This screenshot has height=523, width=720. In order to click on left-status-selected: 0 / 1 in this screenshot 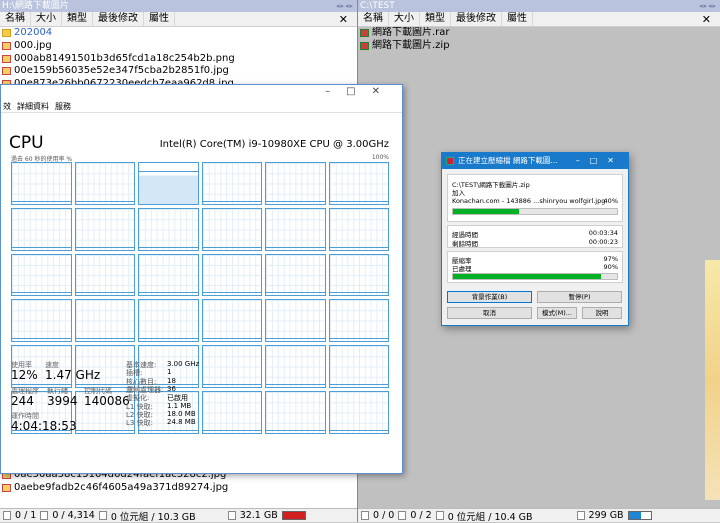, I will do `click(26, 515)`.